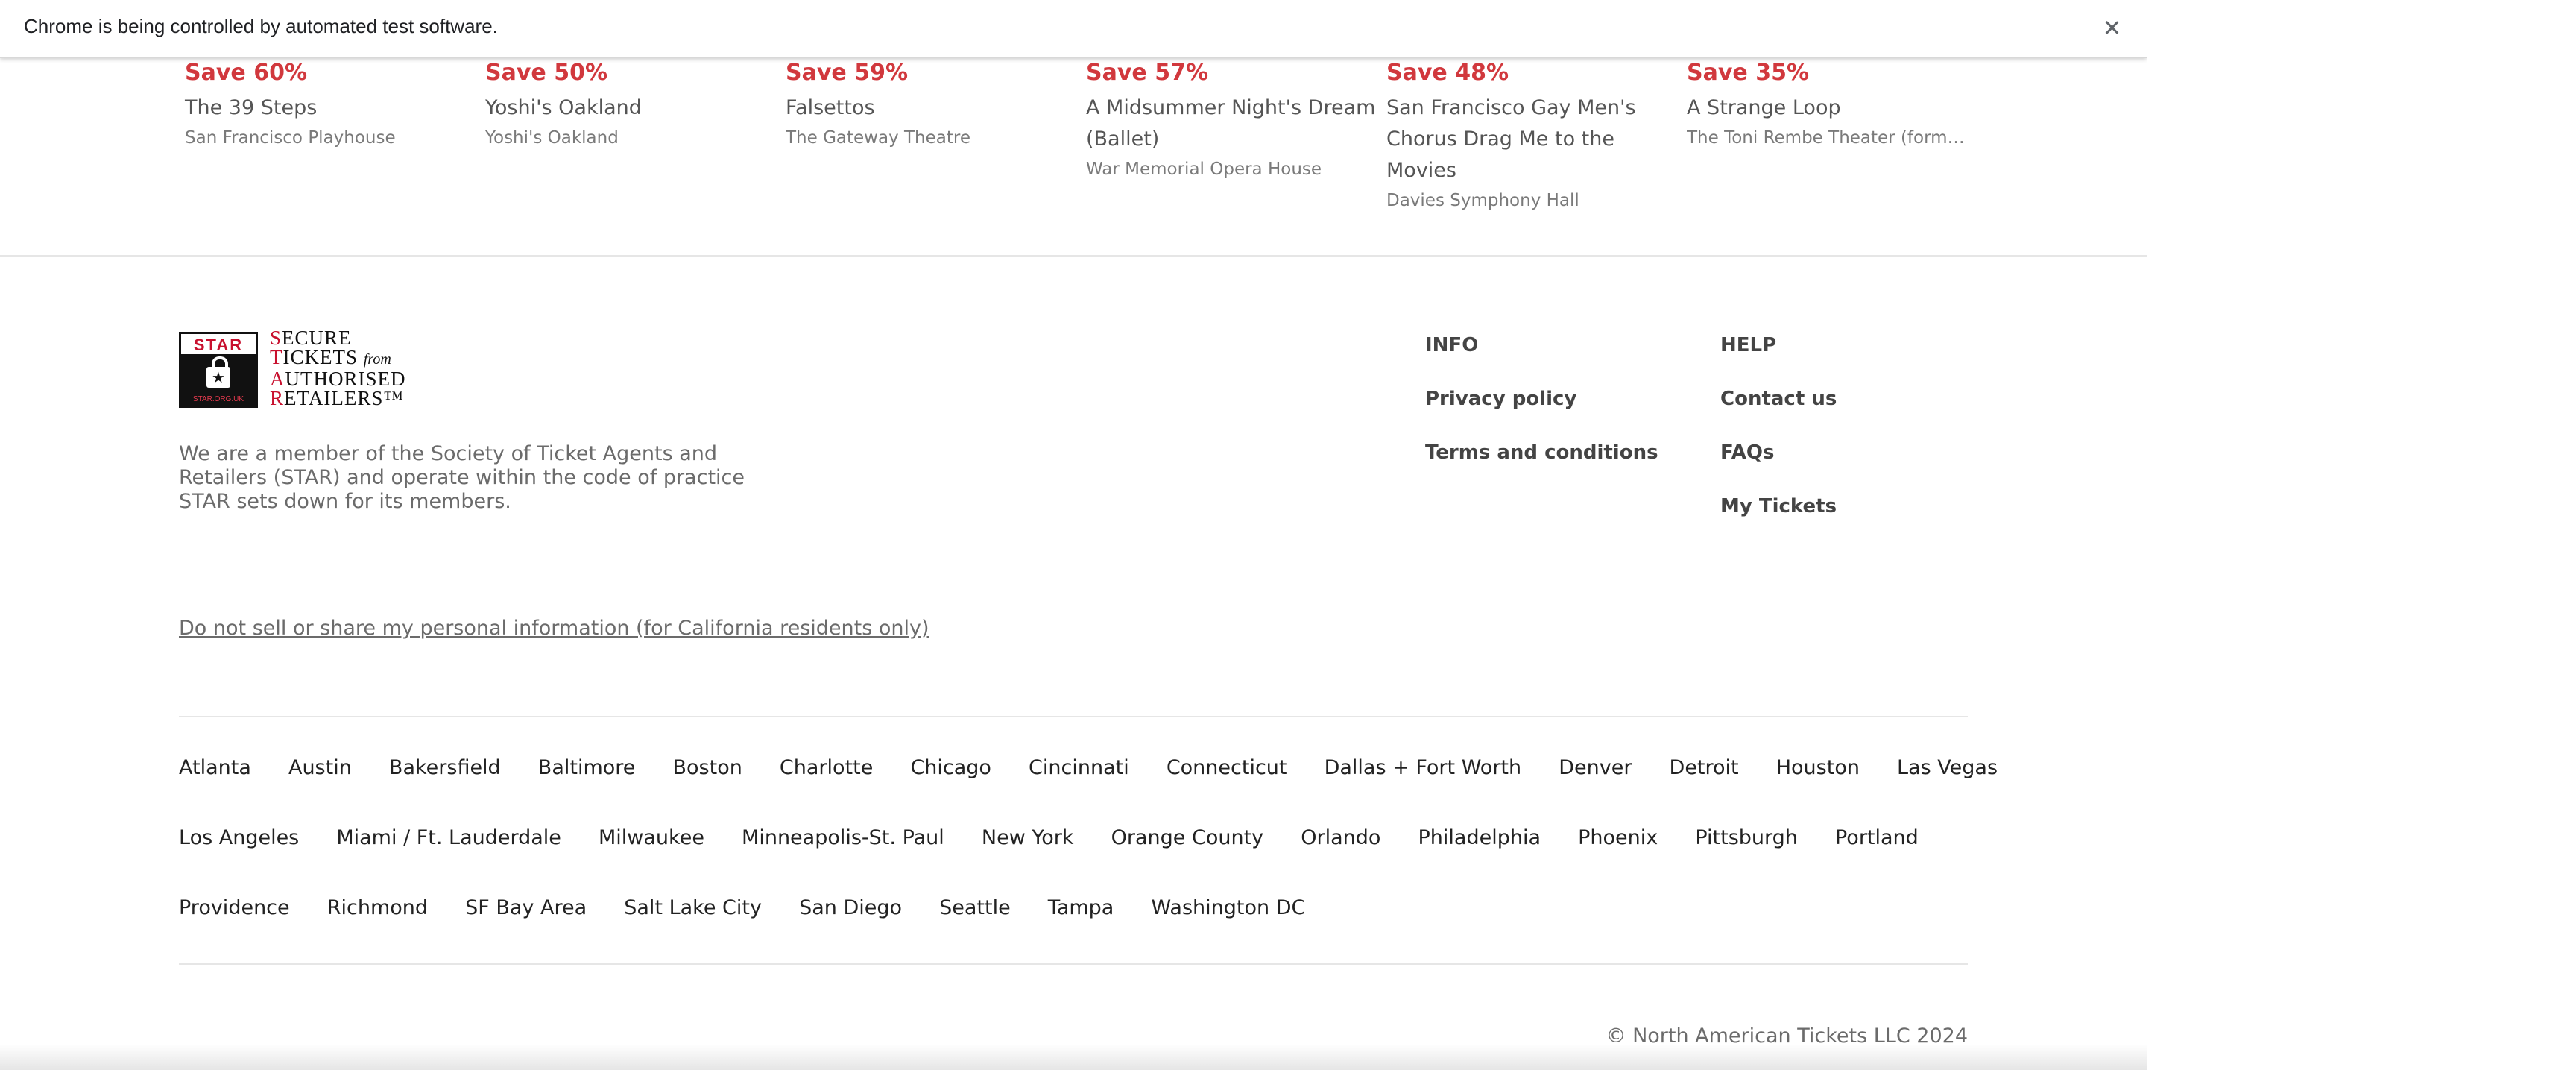  What do you see at coordinates (1227, 768) in the screenshot?
I see `city-link: Connecticut` at bounding box center [1227, 768].